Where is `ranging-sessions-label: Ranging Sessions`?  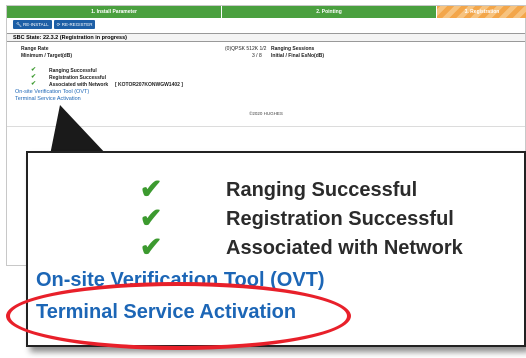
ranging-sessions-label: Ranging Sessions is located at coordinates (293, 49).